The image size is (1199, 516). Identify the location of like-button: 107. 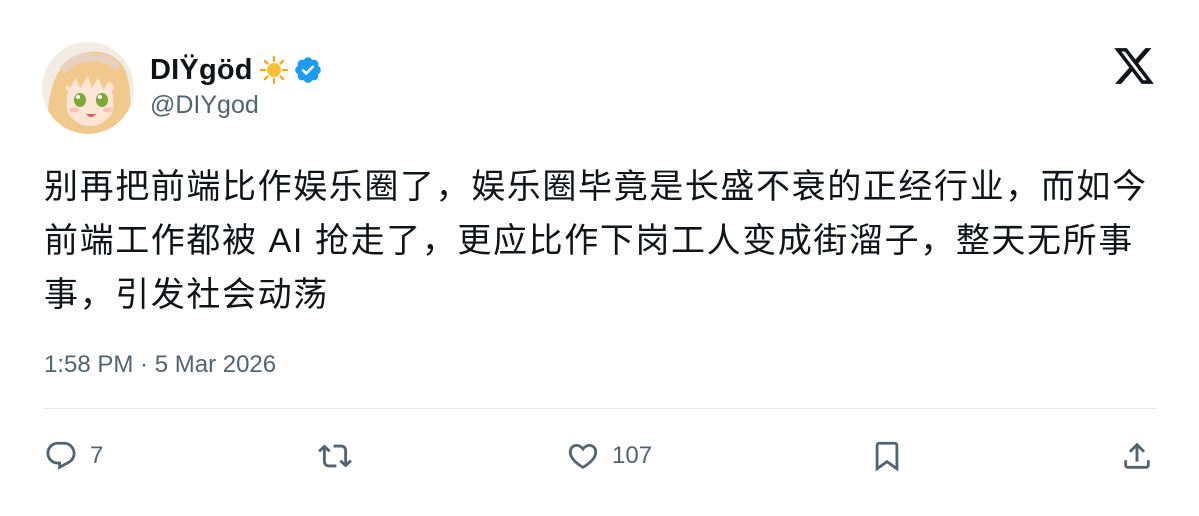
(609, 456).